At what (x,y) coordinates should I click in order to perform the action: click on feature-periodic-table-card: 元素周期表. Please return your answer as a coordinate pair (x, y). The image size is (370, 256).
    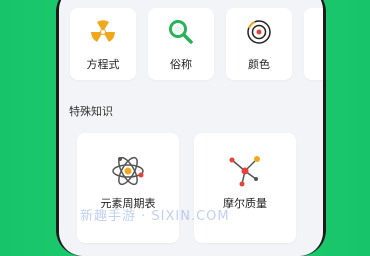
    Looking at the image, I should click on (128, 188).